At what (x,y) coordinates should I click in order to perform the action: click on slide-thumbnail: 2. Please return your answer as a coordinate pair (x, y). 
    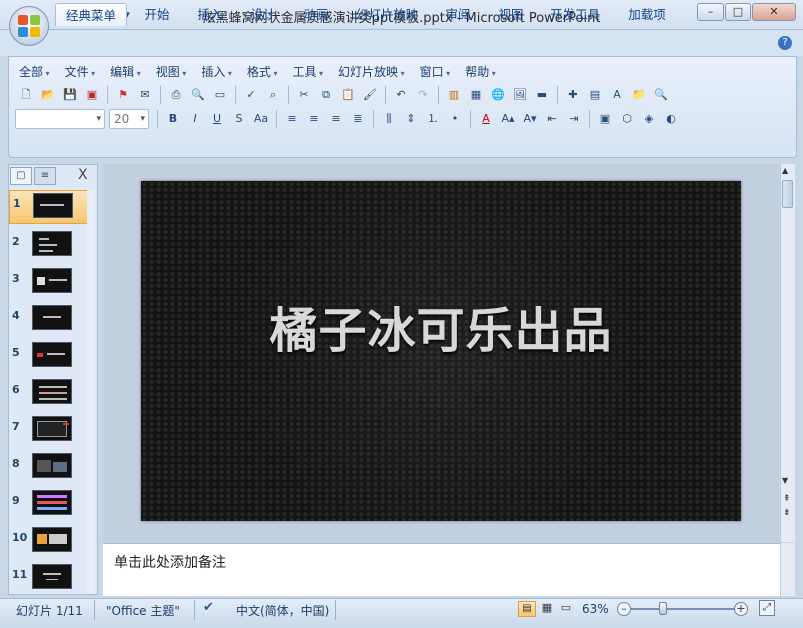
    Looking at the image, I should click on (49, 246).